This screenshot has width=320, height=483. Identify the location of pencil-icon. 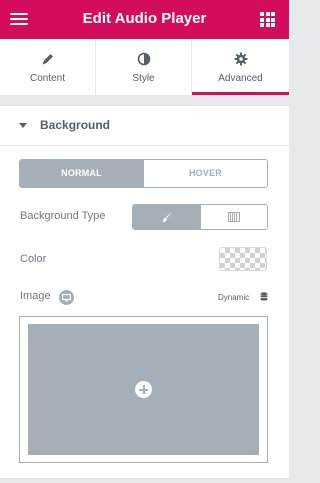
(47, 59).